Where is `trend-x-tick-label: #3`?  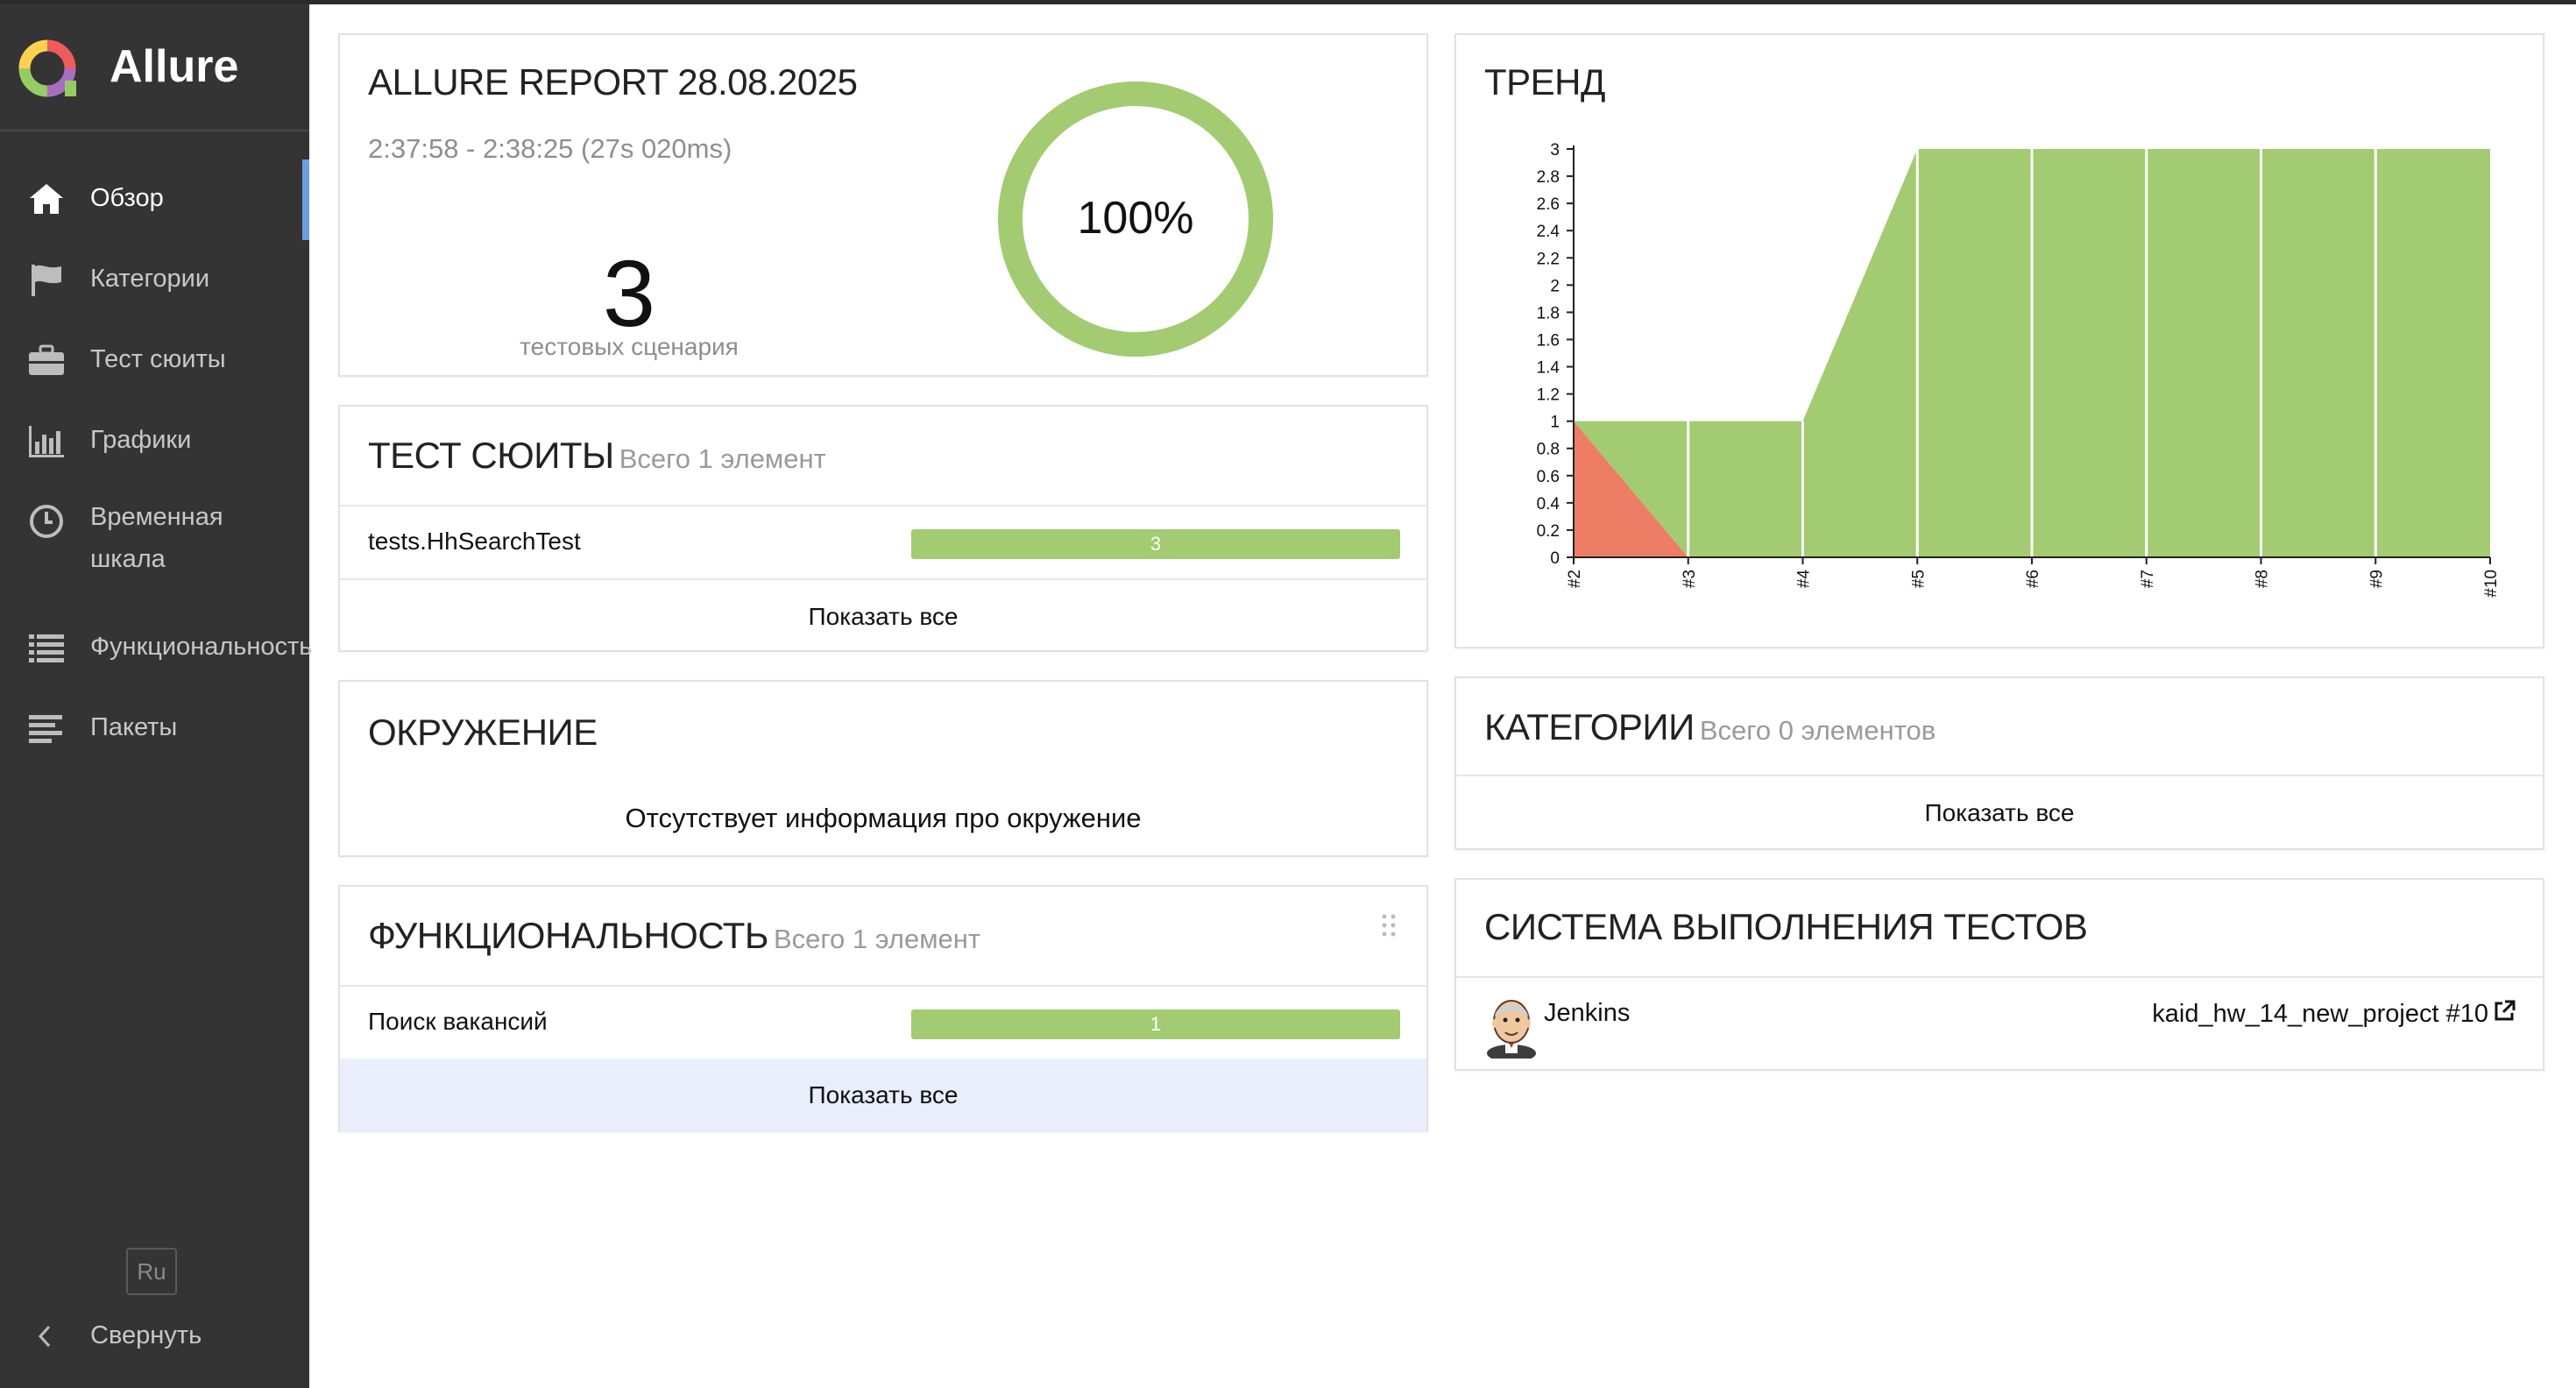 trend-x-tick-label: #3 is located at coordinates (1690, 579).